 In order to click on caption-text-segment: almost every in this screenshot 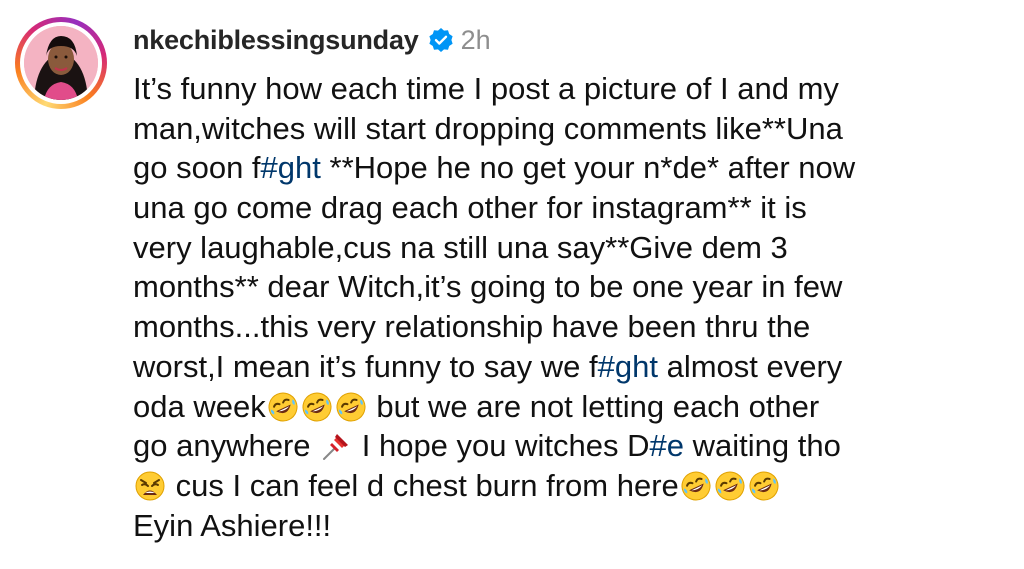, I will do `click(750, 366)`.